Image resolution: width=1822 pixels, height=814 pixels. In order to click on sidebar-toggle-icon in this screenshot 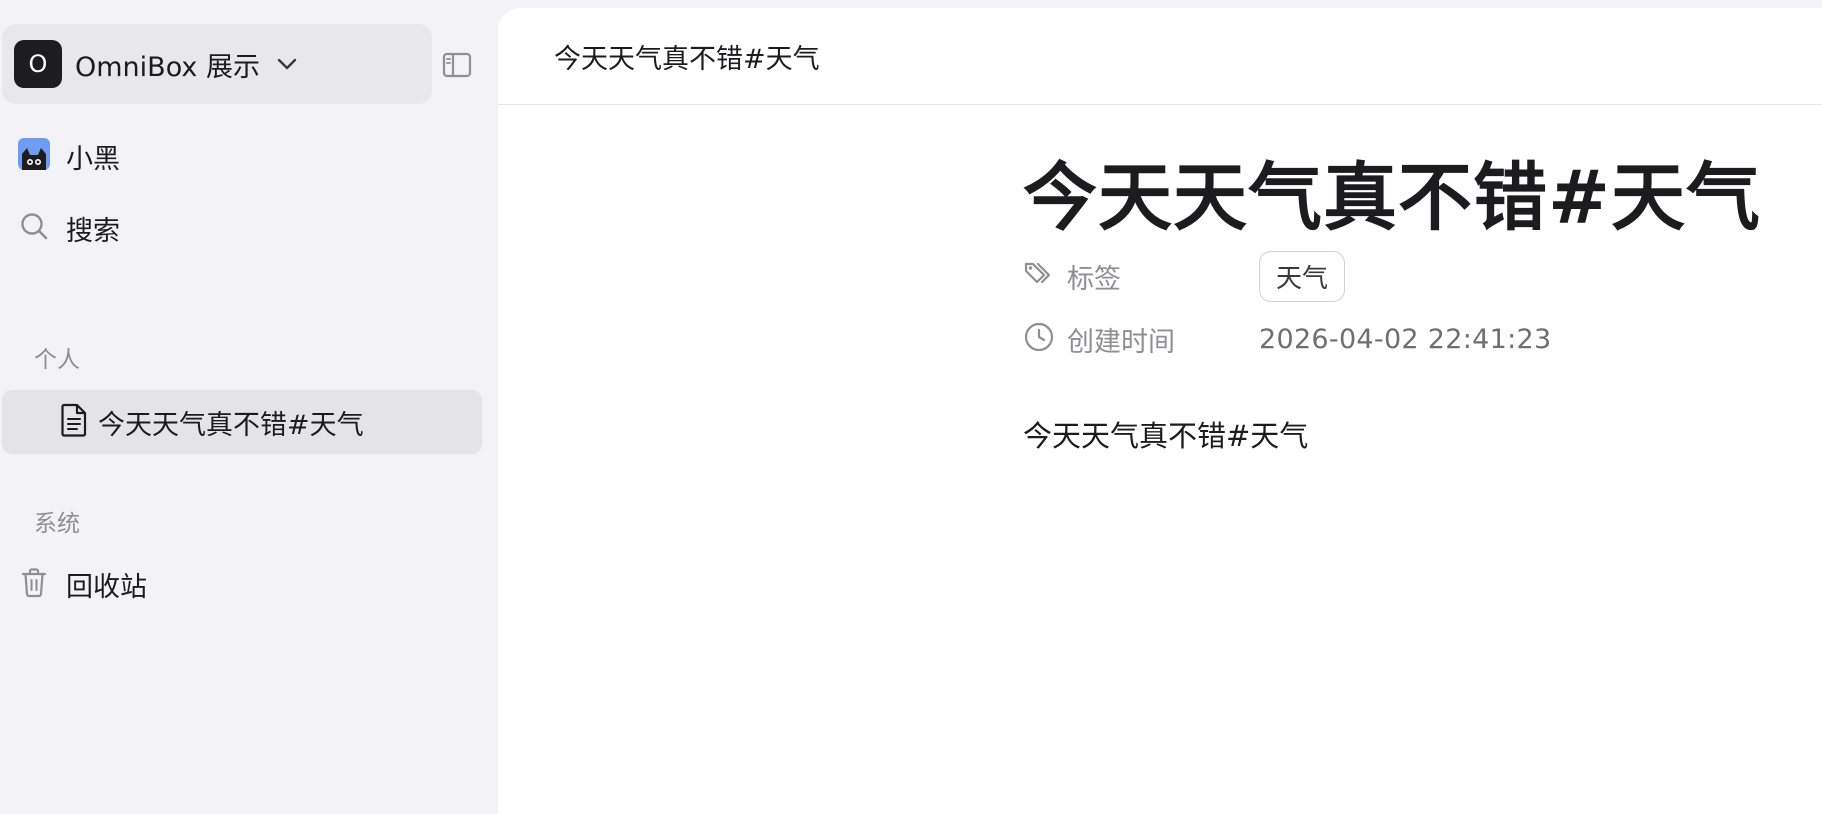, I will do `click(457, 65)`.